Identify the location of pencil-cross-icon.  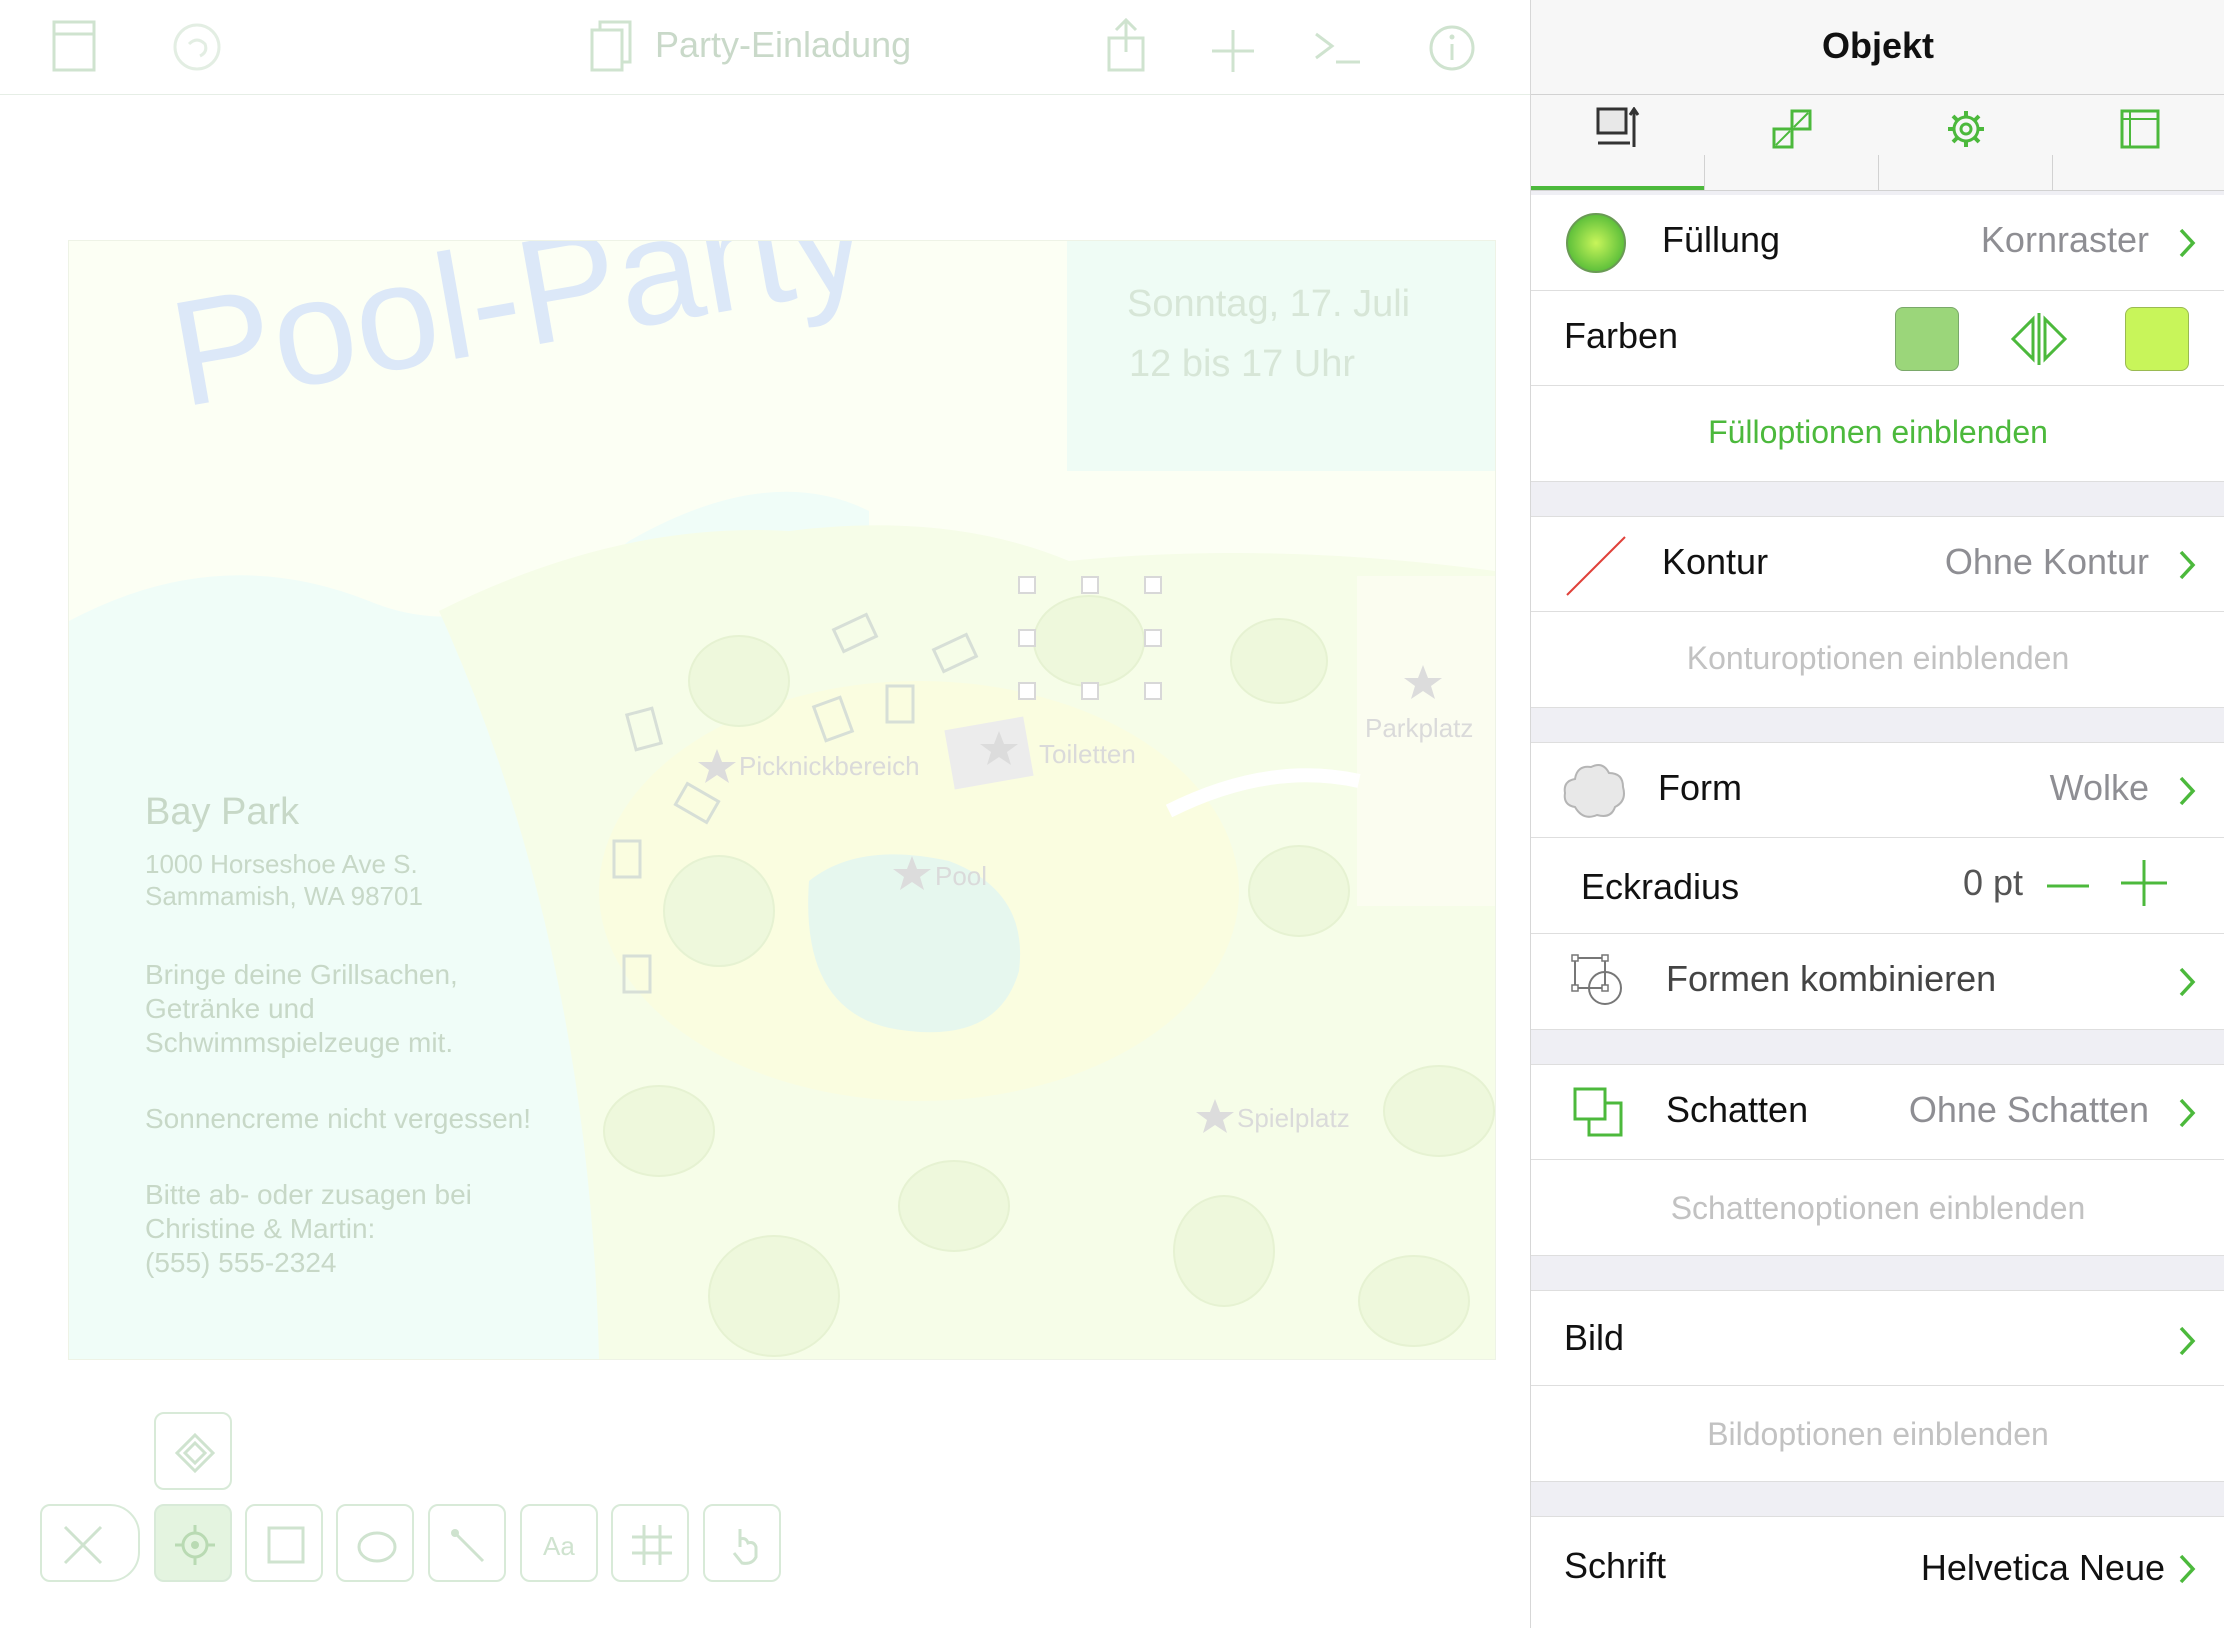
(83, 1545).